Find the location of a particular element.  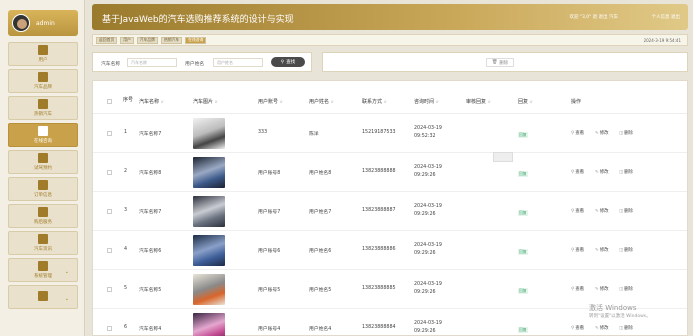

current-time: 2024-3-19 9:54:41 is located at coordinates (662, 40).